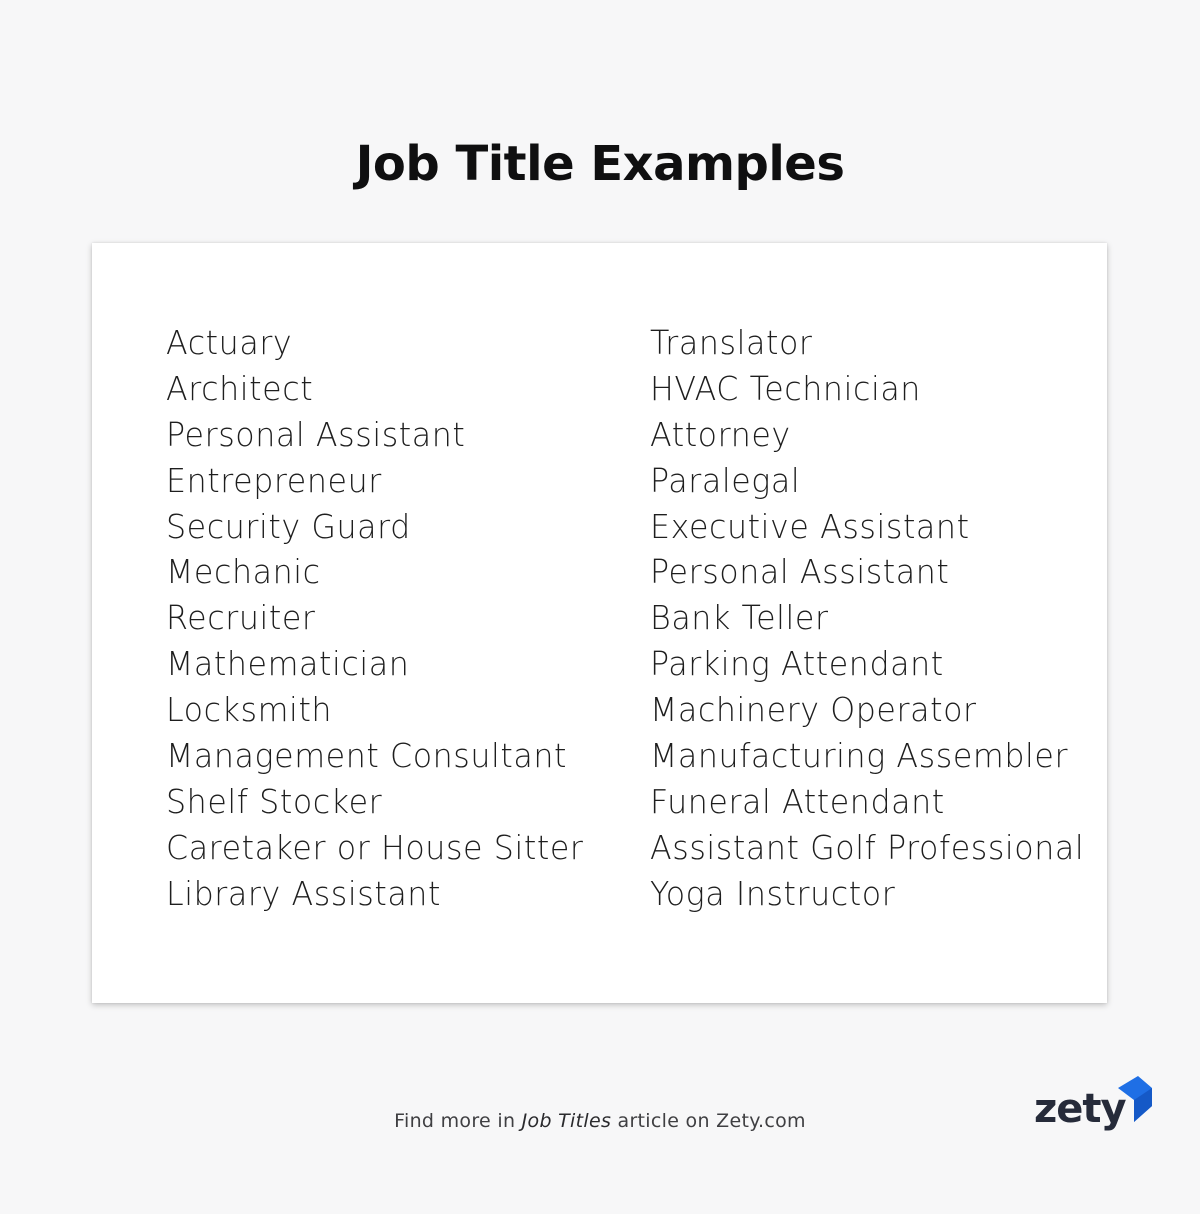 This screenshot has width=1200, height=1214. Describe the element at coordinates (797, 801) in the screenshot. I see `list-item: Funeral Attendant` at that location.